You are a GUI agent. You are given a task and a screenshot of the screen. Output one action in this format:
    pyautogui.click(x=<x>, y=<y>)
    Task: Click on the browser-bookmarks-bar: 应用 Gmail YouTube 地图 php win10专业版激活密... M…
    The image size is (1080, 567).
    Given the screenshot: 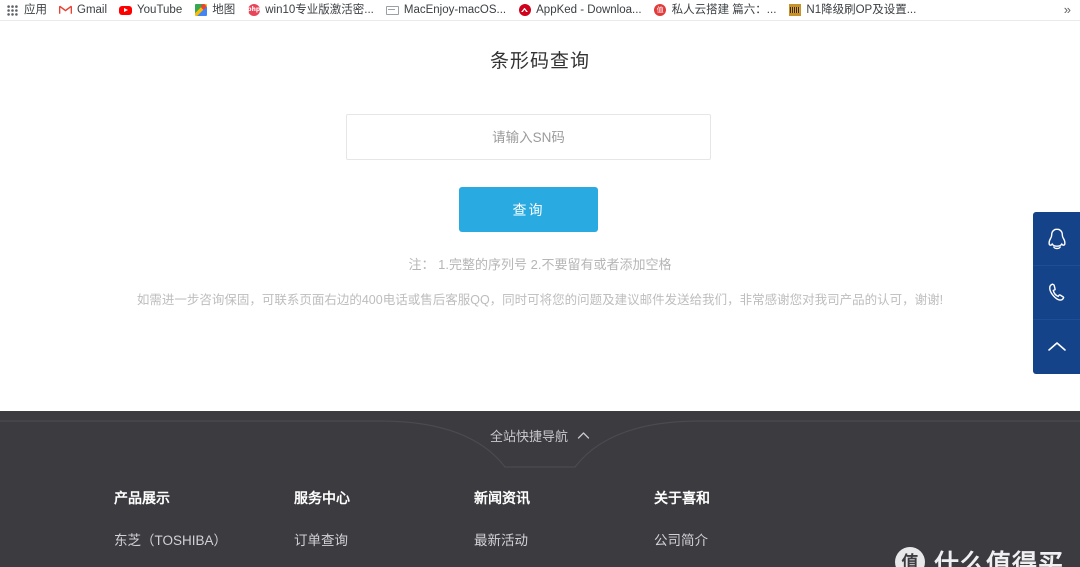 What is the action you would take?
    pyautogui.click(x=540, y=10)
    